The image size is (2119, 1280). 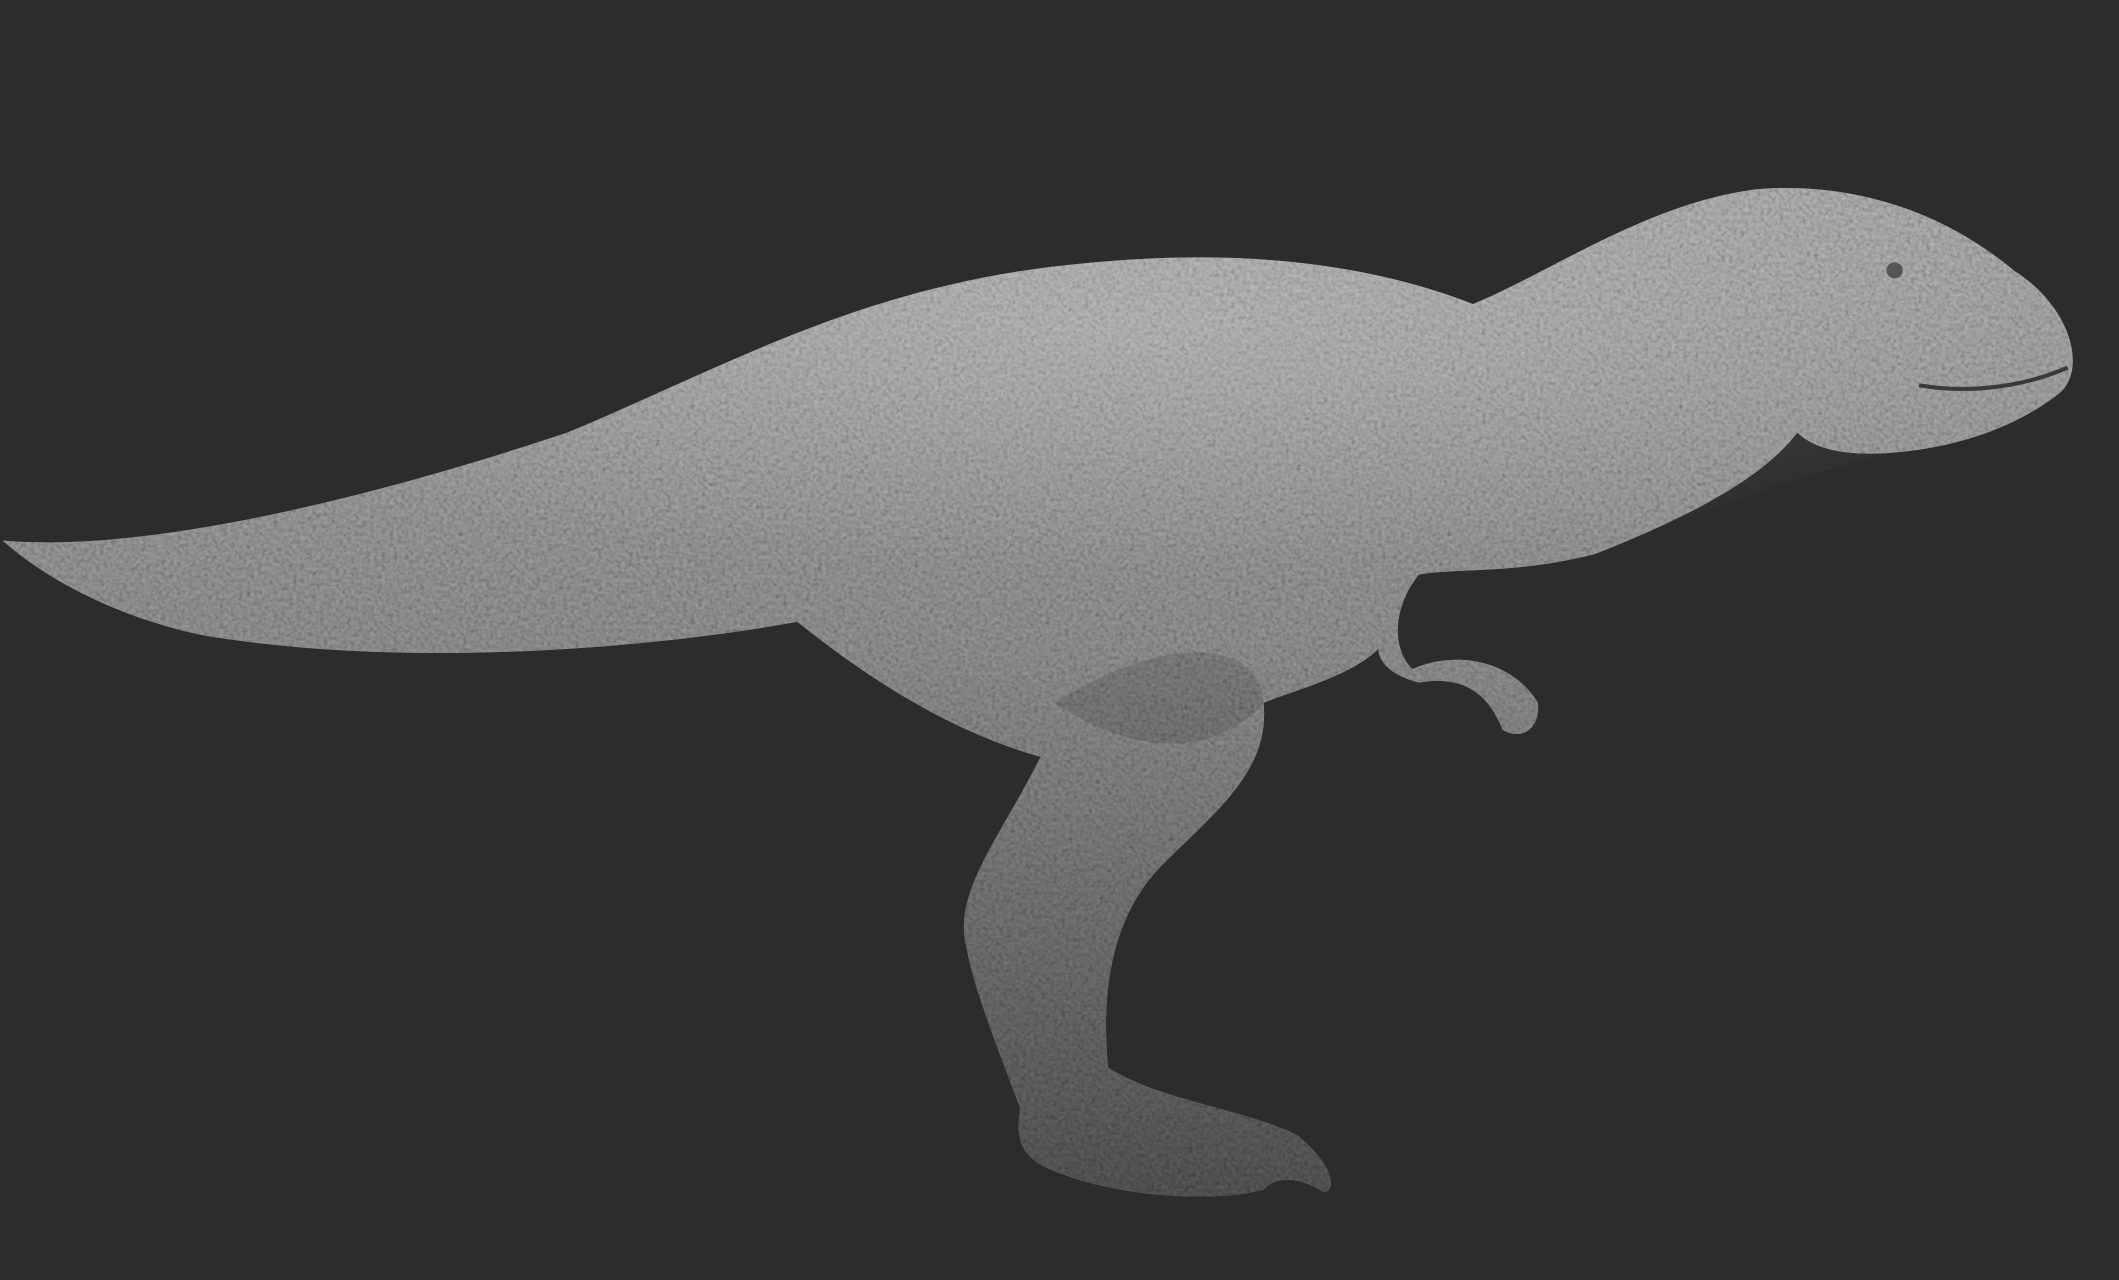 What do you see at coordinates (1894, 270) in the screenshot?
I see `dinosaur-eye` at bounding box center [1894, 270].